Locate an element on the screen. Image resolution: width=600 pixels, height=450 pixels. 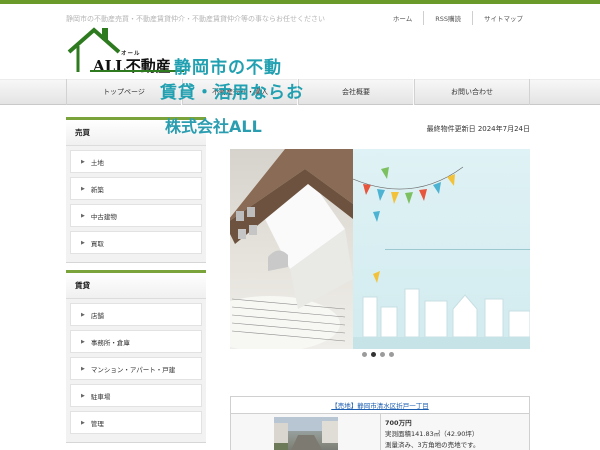
listing-note: 測量済み、3方角地の売地です。 is located at coordinates (432, 445).